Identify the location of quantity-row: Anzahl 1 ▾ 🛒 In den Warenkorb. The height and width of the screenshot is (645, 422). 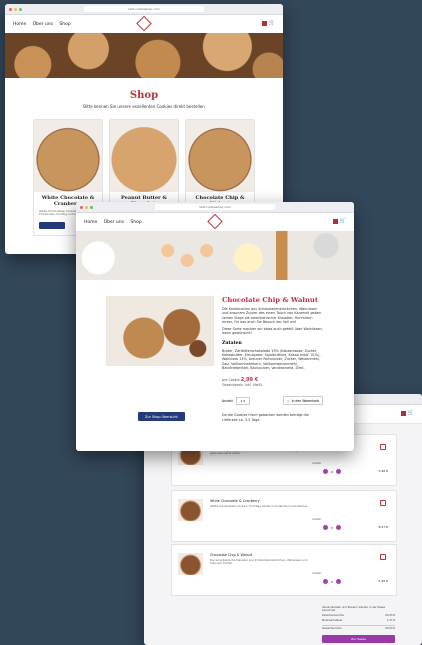
(273, 401).